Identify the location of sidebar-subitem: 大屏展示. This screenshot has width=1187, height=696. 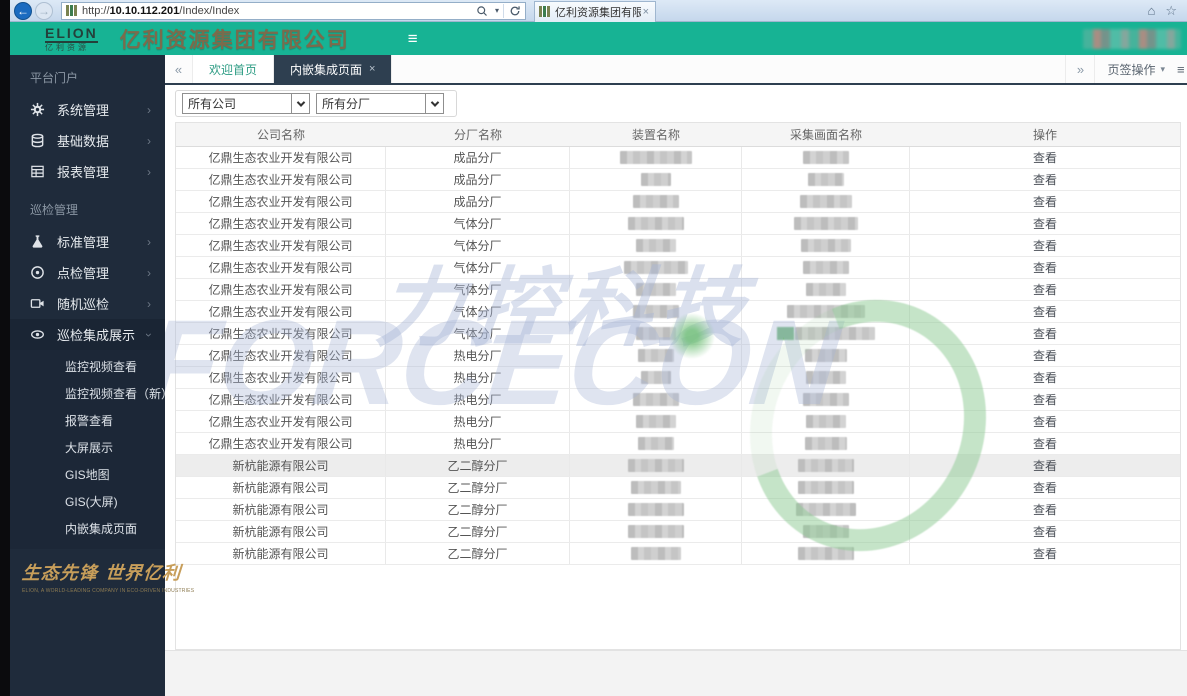
(87, 448).